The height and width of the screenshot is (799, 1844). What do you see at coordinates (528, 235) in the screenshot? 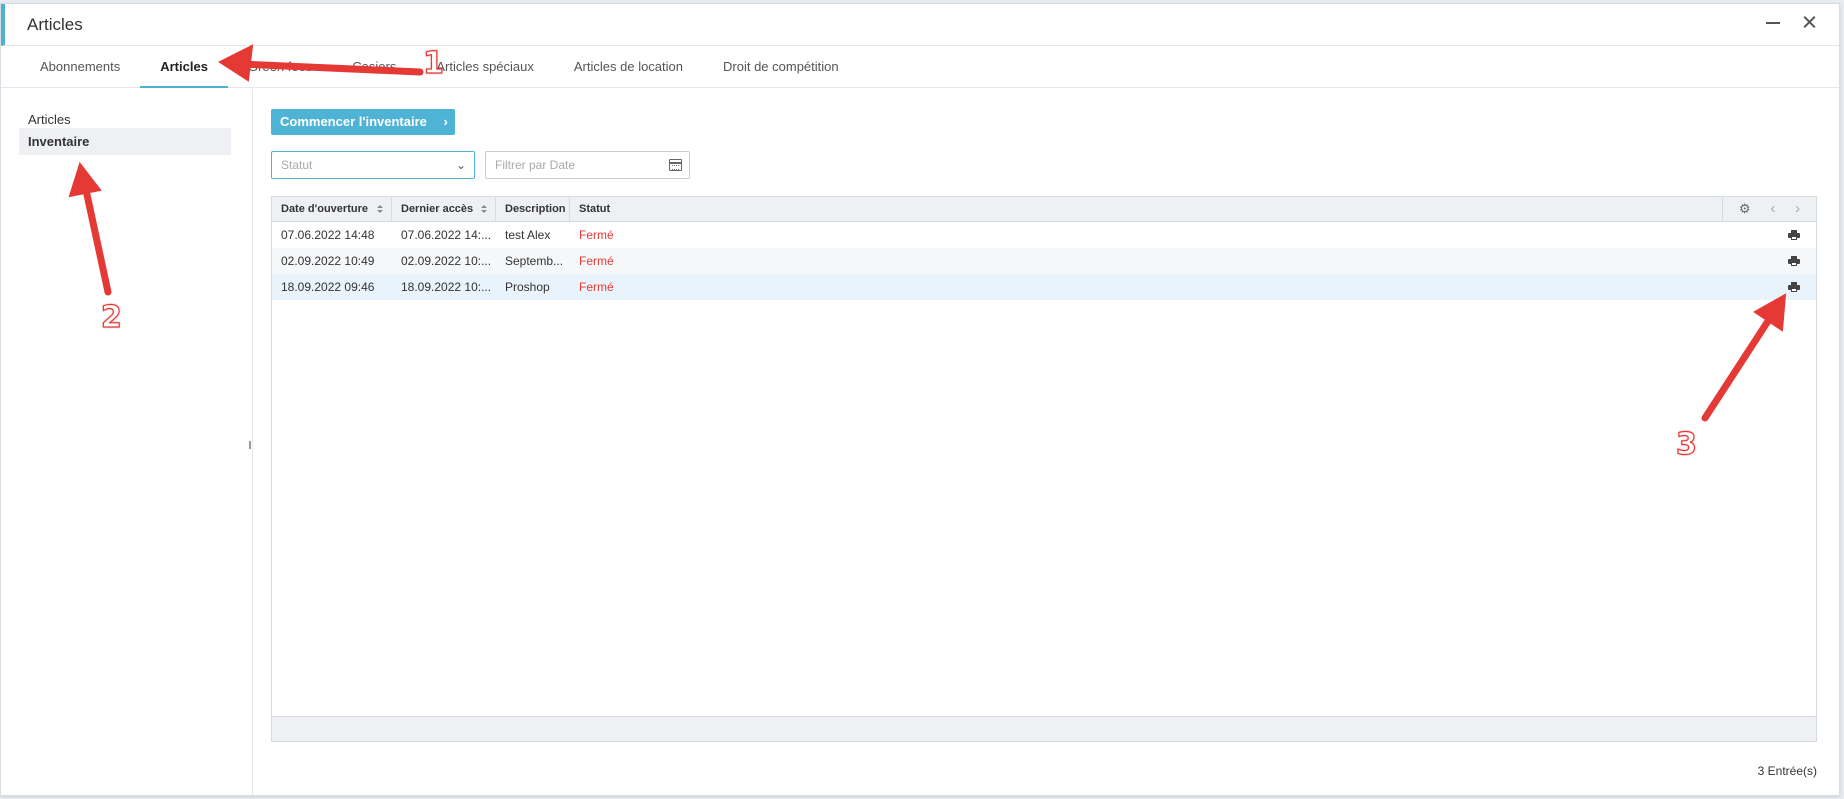
I see `cell-description: test Alex` at bounding box center [528, 235].